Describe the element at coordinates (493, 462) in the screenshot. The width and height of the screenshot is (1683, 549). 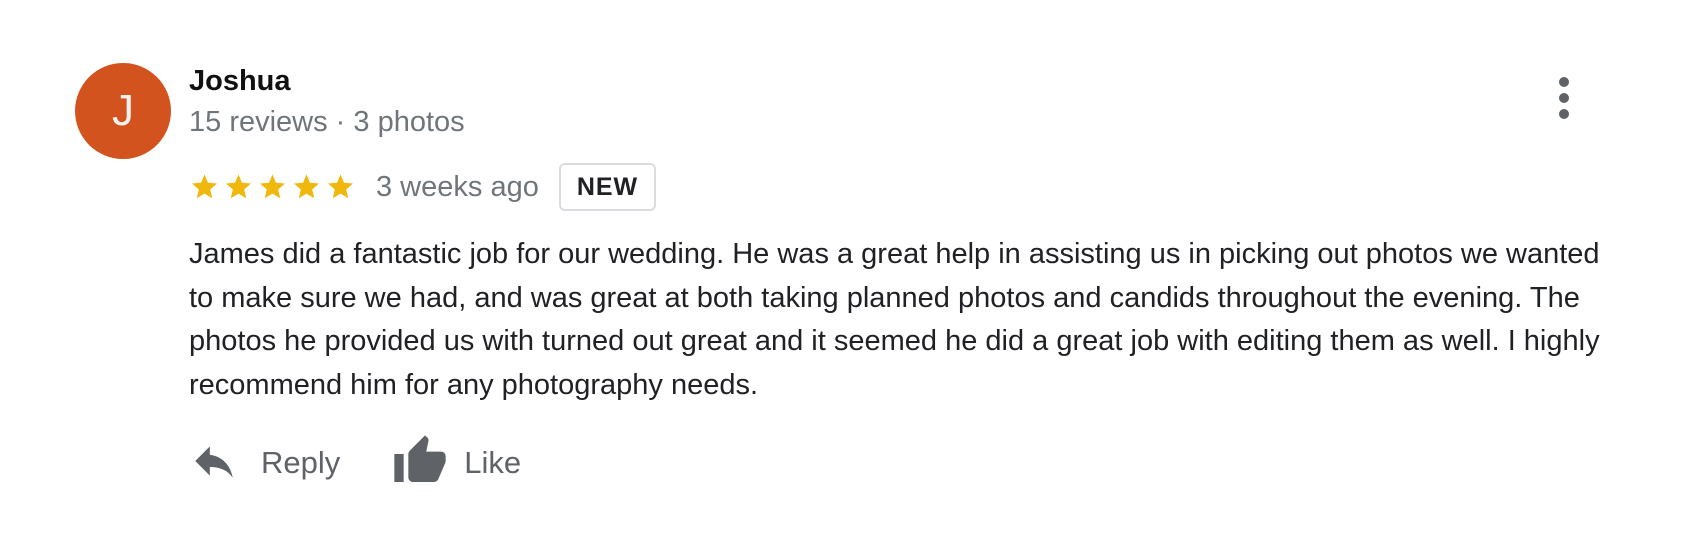
I see `like-label: Like` at that location.